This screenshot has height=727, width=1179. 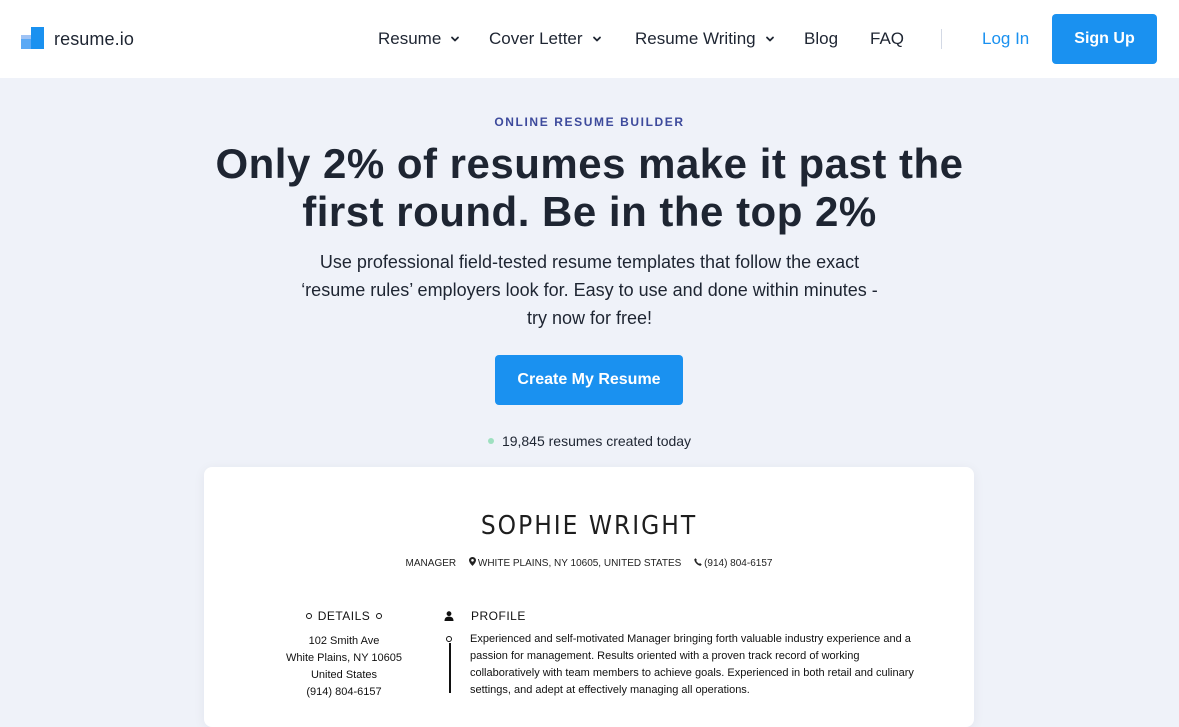 I want to click on nav-item-blog: Blog, so click(x=821, y=39).